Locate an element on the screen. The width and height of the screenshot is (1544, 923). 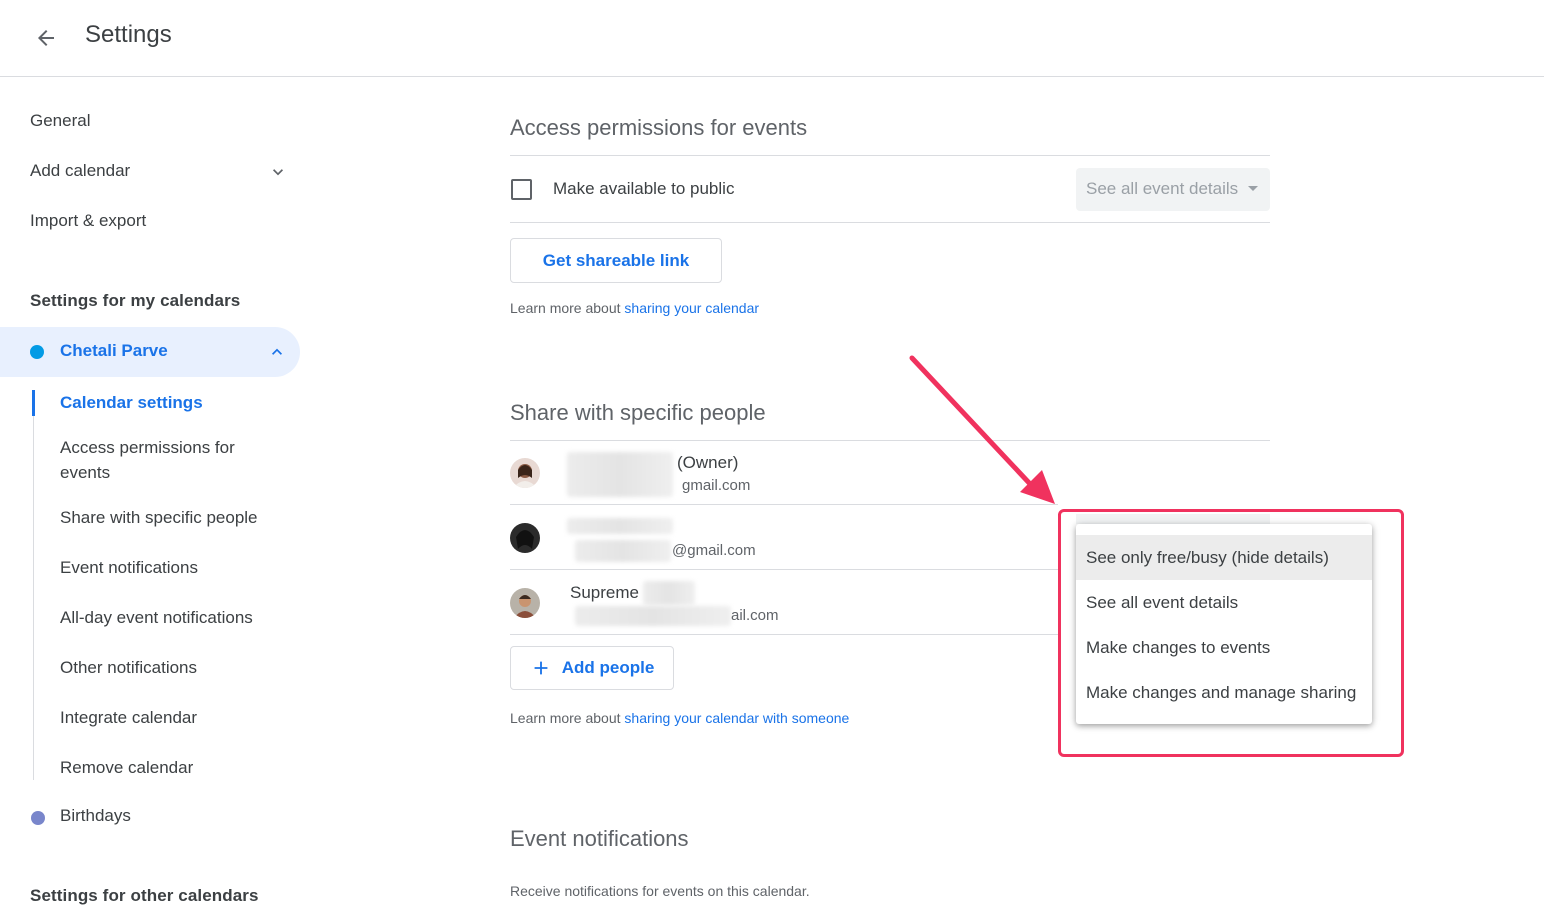
arrow-back-icon is located at coordinates (46, 38).